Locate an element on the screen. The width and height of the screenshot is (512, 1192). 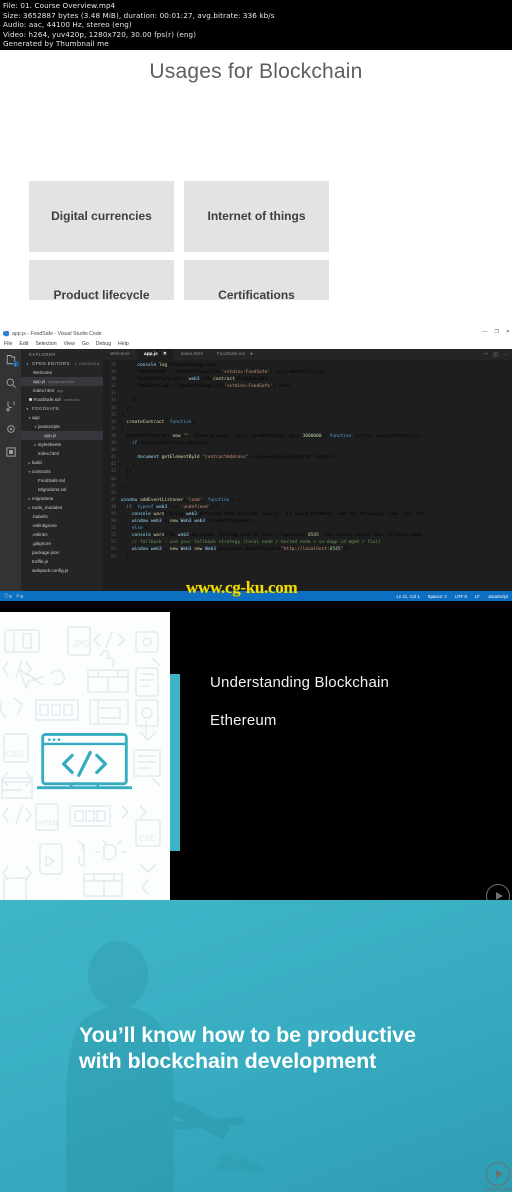
layout-icon: ◫ is located at coordinates (495, 355).